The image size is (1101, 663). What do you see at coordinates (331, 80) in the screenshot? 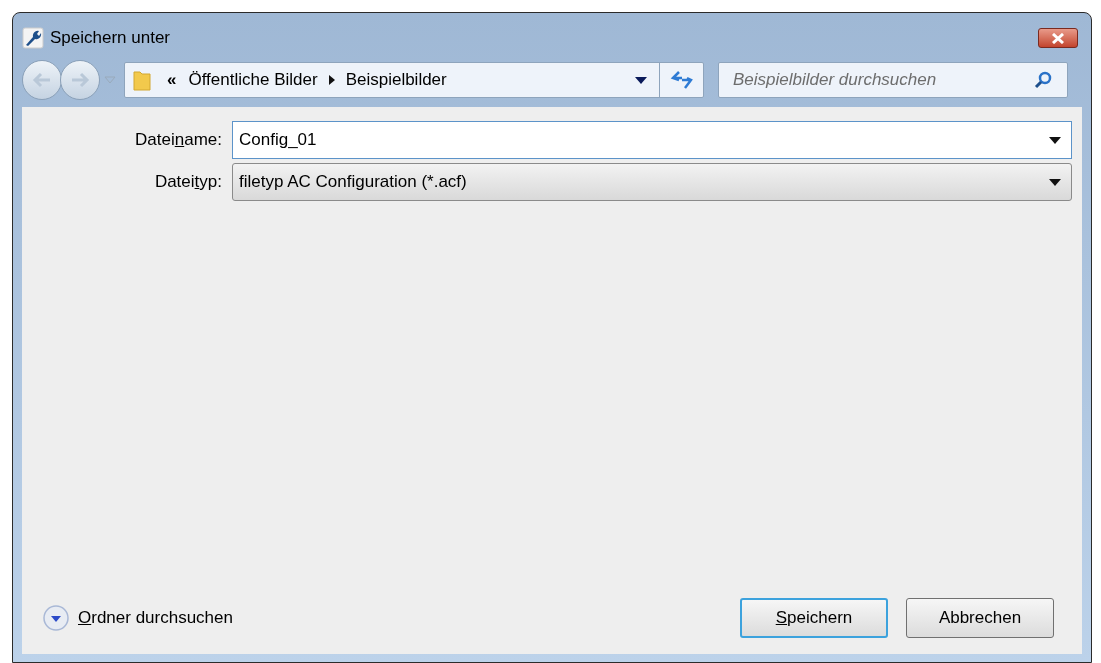
I see `breadcrumb-arrow-icon` at bounding box center [331, 80].